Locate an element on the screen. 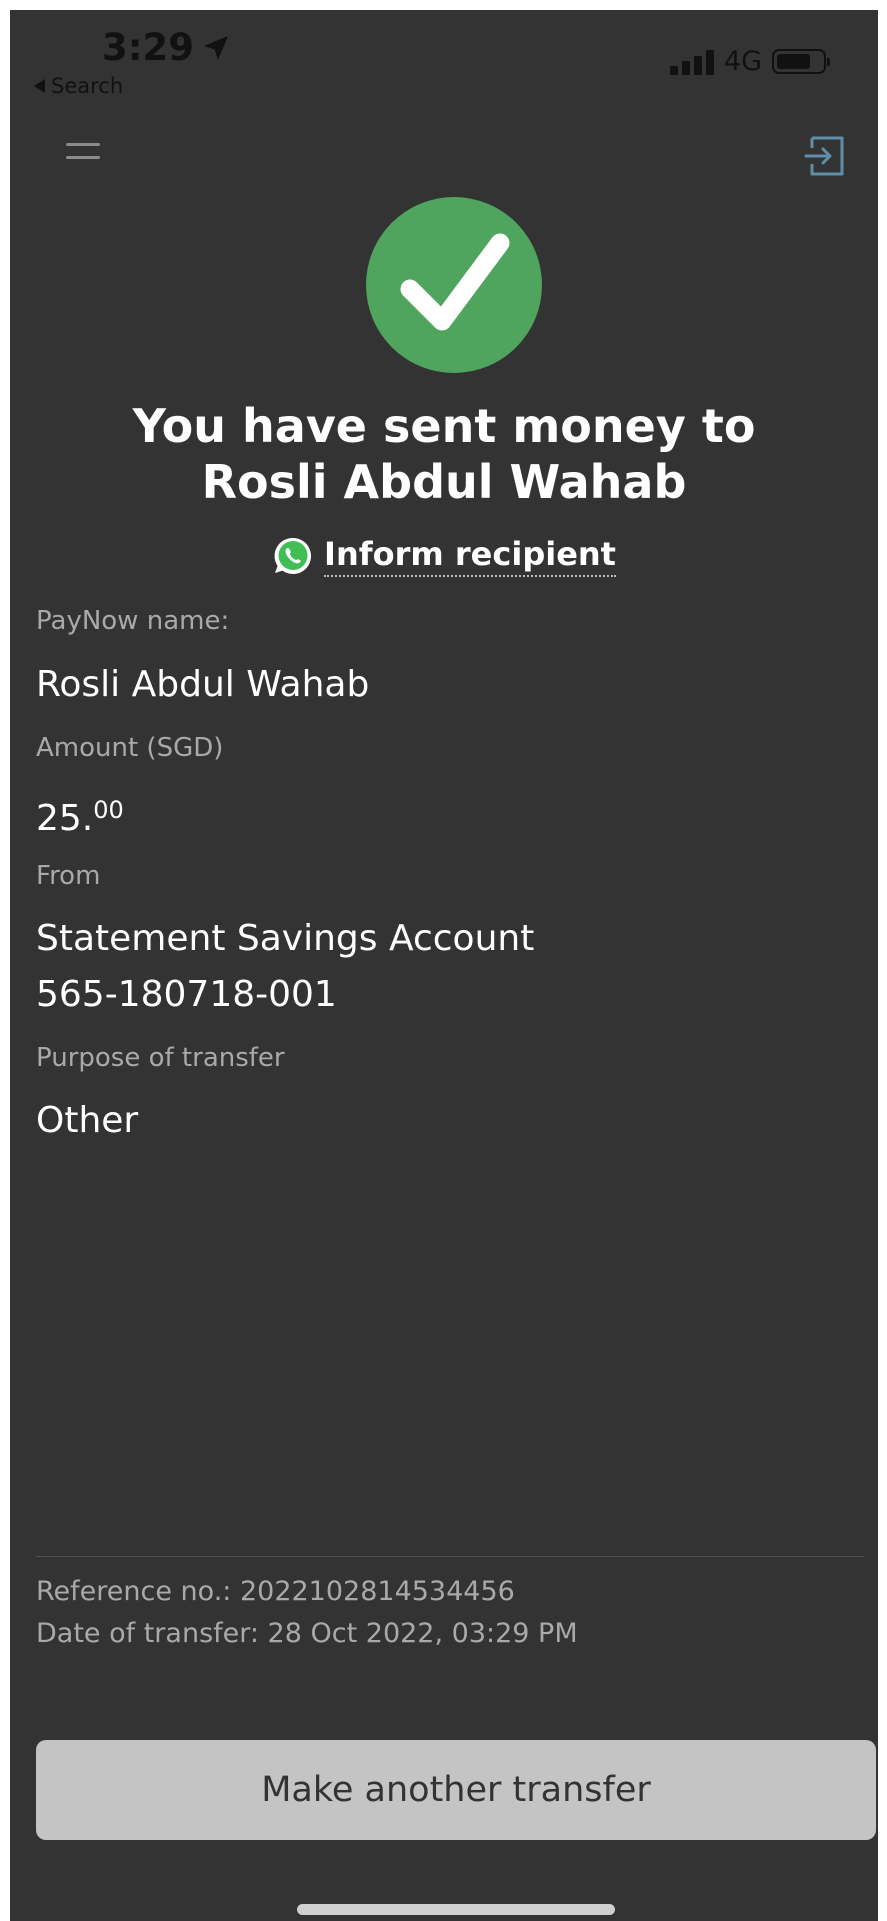 Image resolution: width=887 pixels, height=1921 pixels. hamburger-menu-icon is located at coordinates (83, 154).